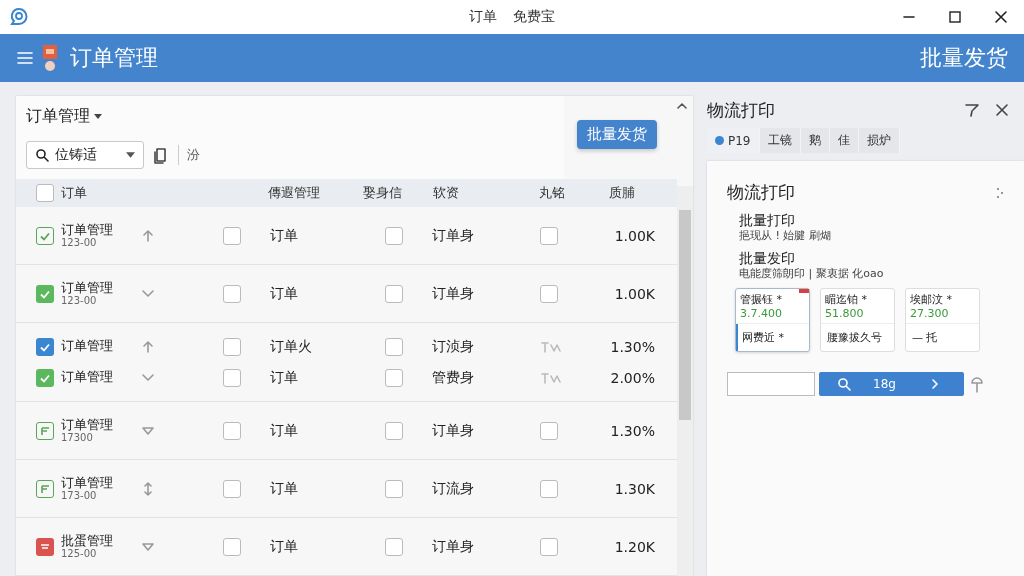  Describe the element at coordinates (761, 299) in the screenshot. I see `stat-label: 管搌钰 *` at that location.